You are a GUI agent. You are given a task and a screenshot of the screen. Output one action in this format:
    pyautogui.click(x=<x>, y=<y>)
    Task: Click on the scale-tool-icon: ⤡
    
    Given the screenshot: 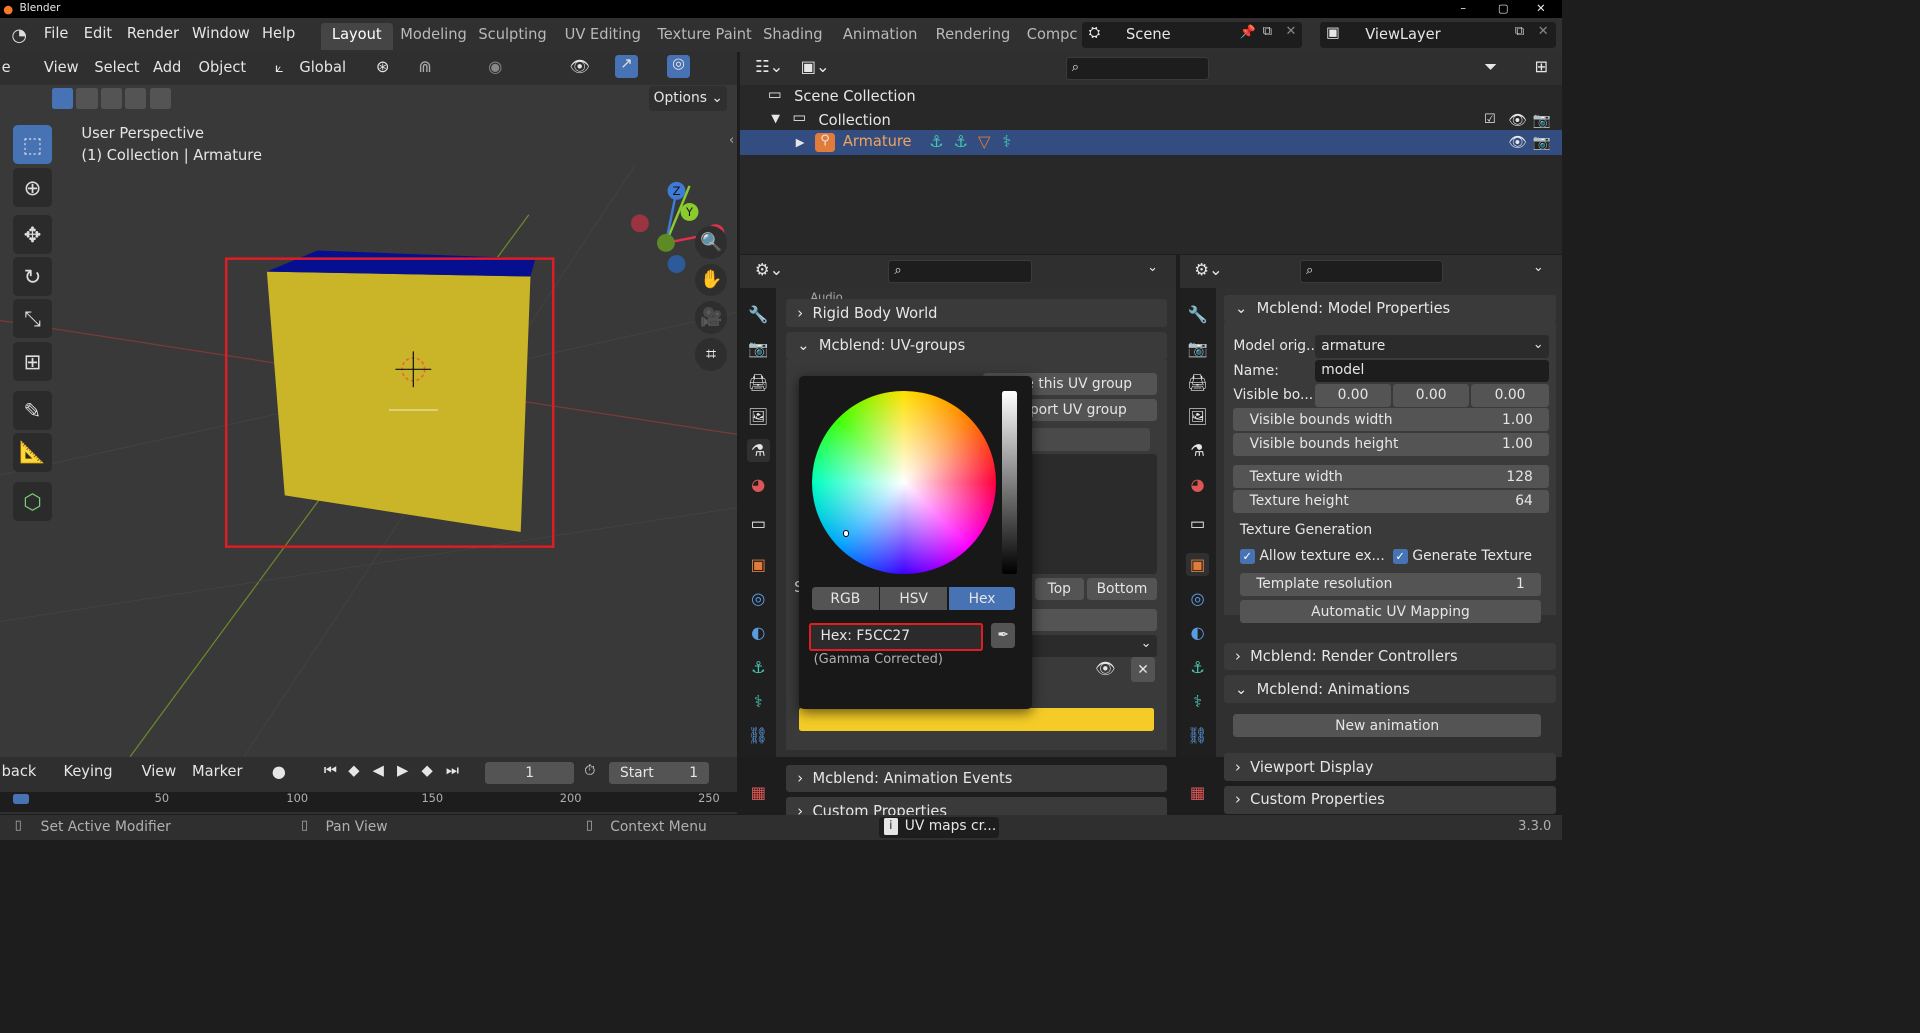 What is the action you would take?
    pyautogui.click(x=33, y=319)
    